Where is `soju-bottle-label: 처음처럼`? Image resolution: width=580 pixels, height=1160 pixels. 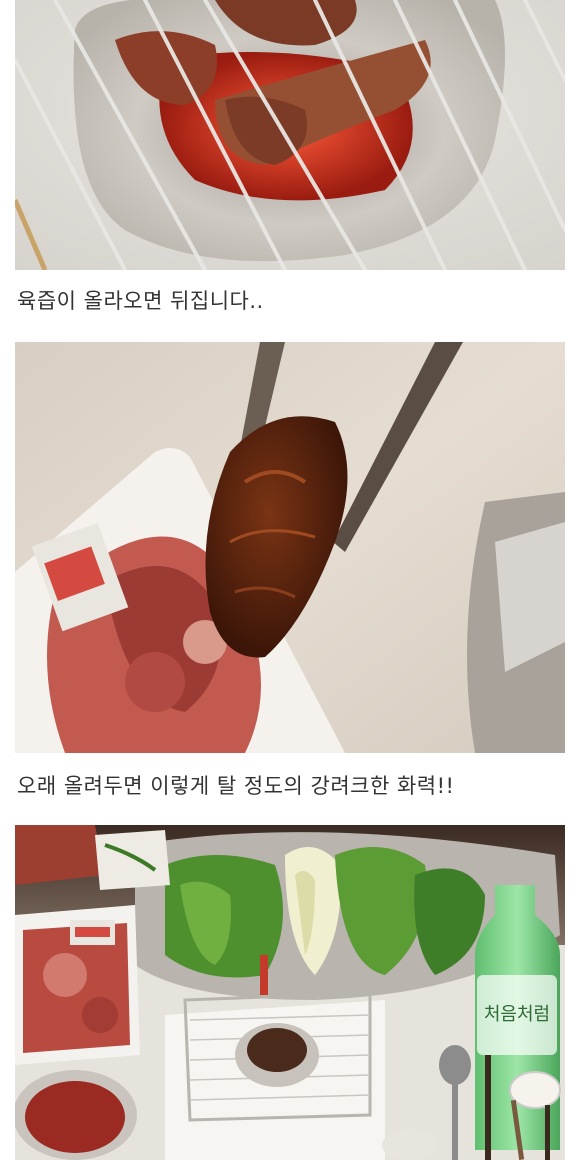 soju-bottle-label: 처음처럼 is located at coordinates (517, 1014).